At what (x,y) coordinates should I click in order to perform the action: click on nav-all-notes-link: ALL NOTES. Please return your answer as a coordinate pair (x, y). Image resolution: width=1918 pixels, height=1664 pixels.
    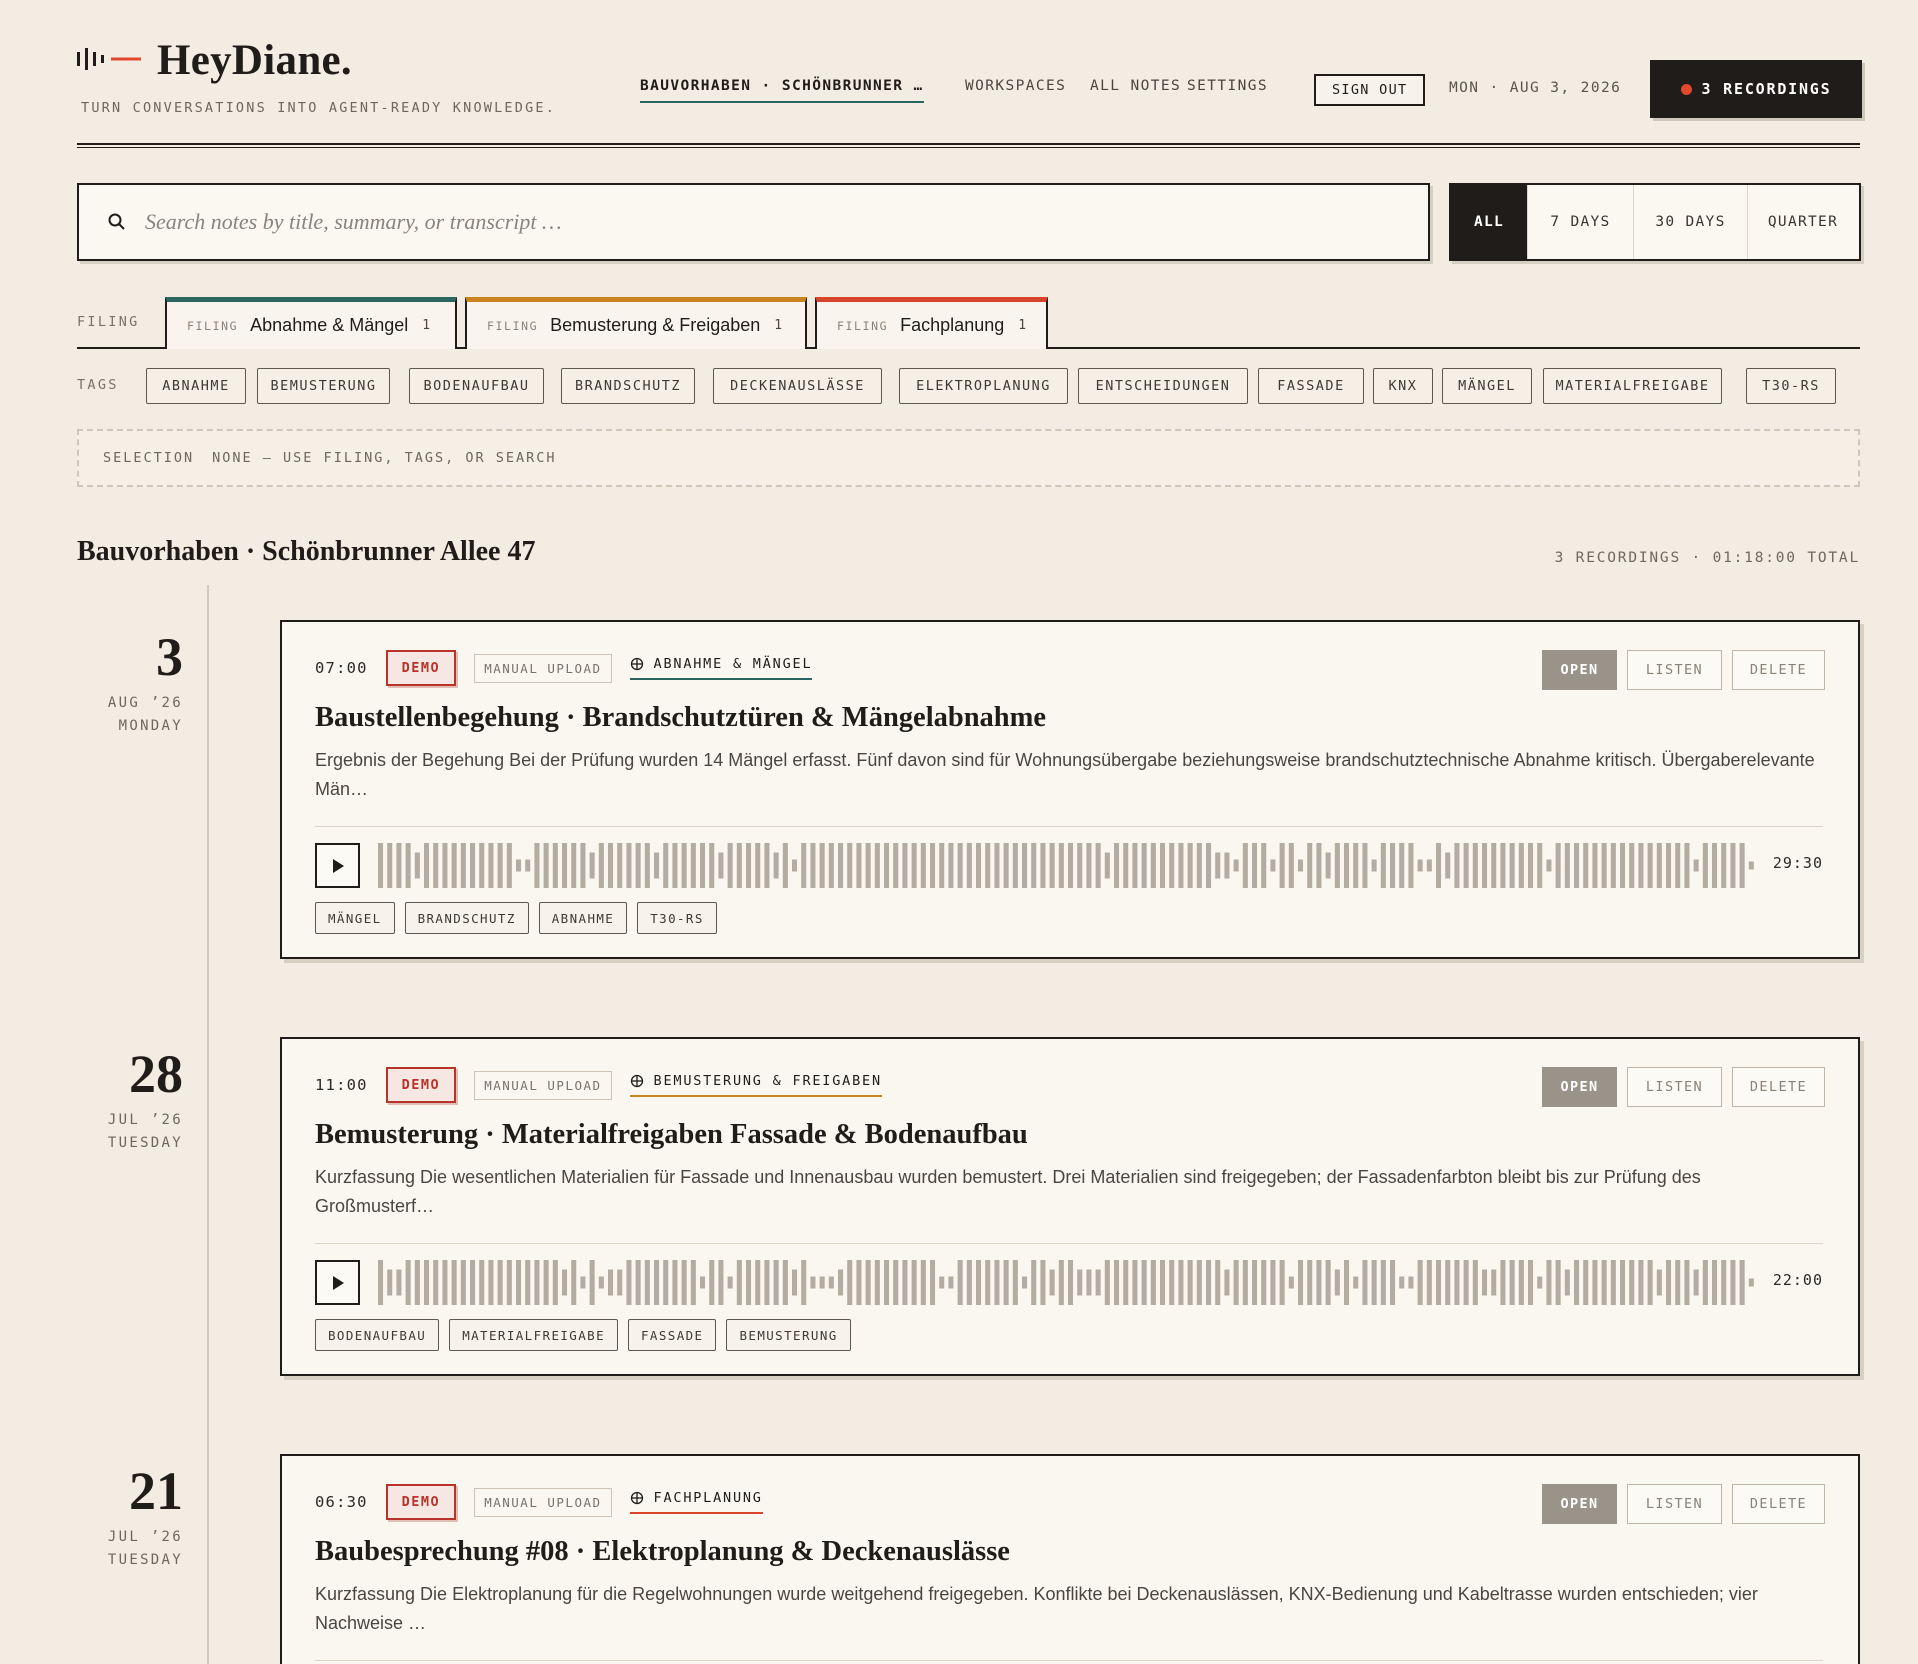
    Looking at the image, I should click on (1135, 86).